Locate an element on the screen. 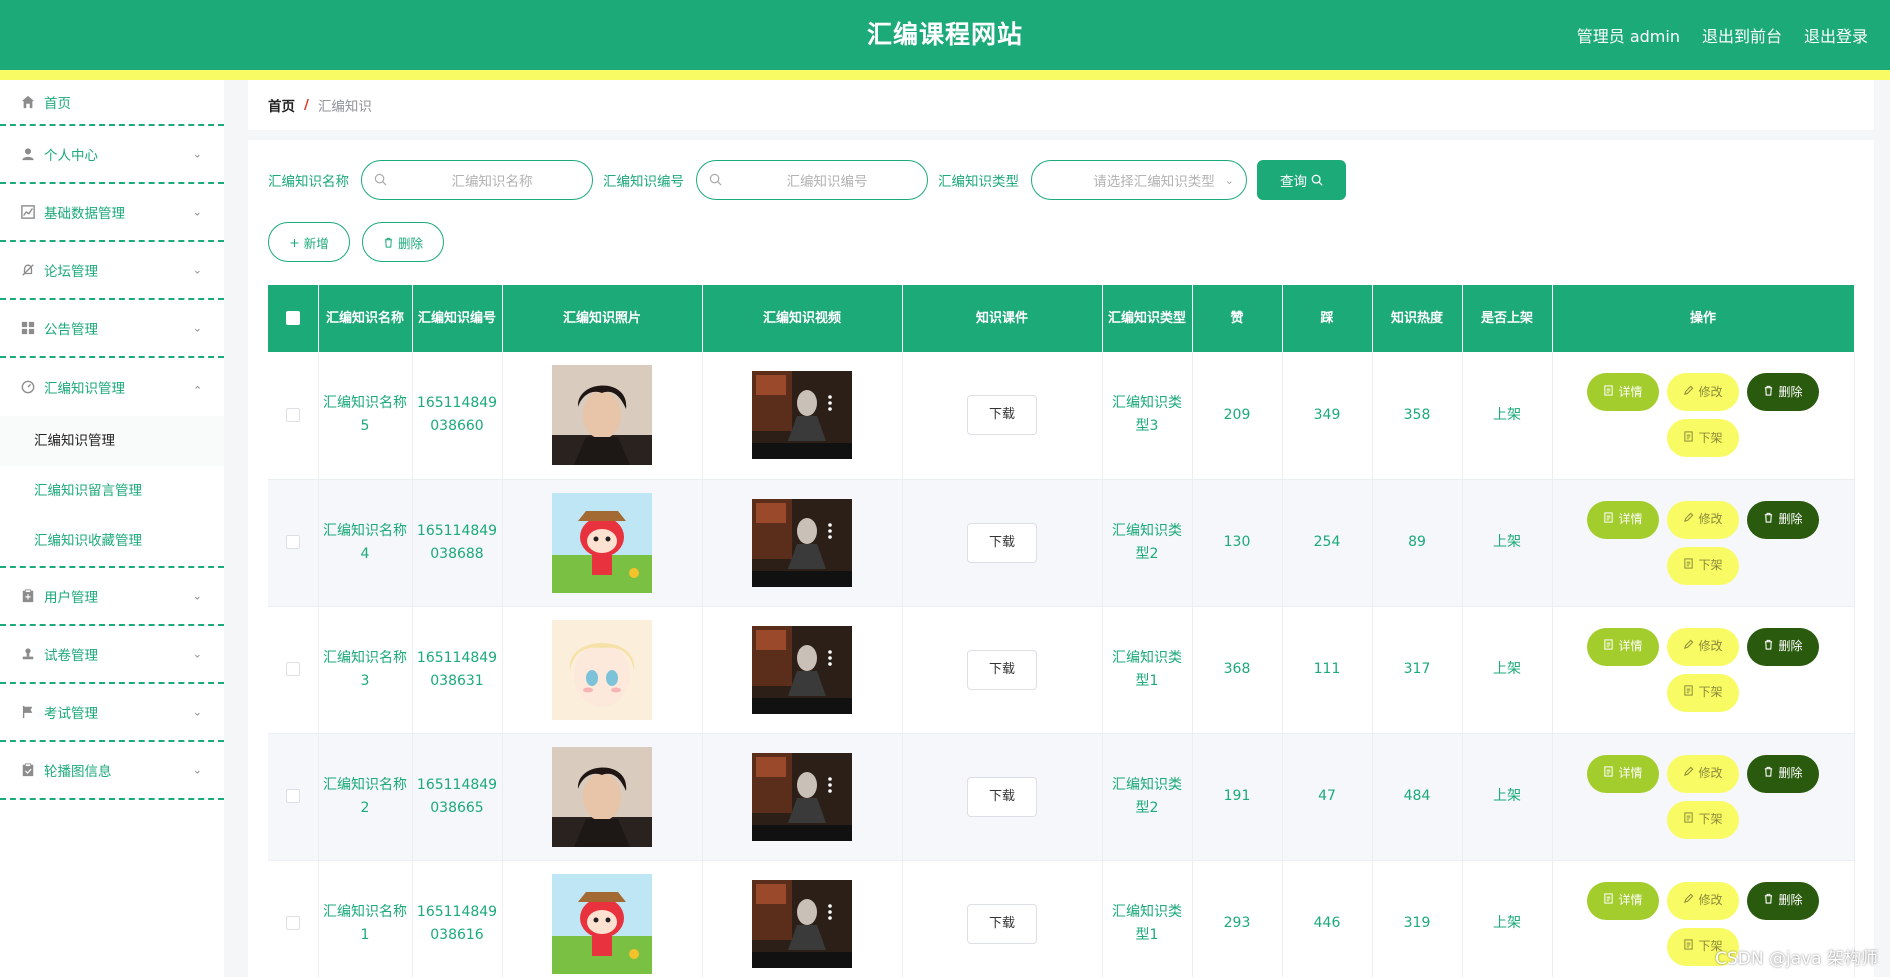 This screenshot has width=1890, height=977. sidebar-item-notice: 公告管理 ⌄ is located at coordinates (112, 329).